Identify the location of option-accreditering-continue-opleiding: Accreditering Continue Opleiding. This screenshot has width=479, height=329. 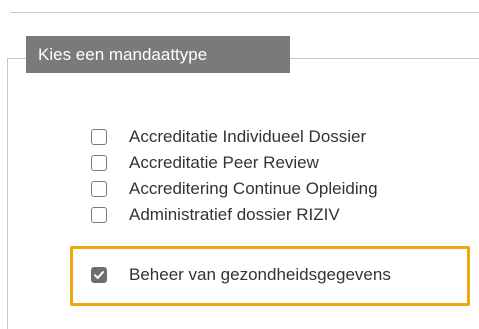
(234, 189).